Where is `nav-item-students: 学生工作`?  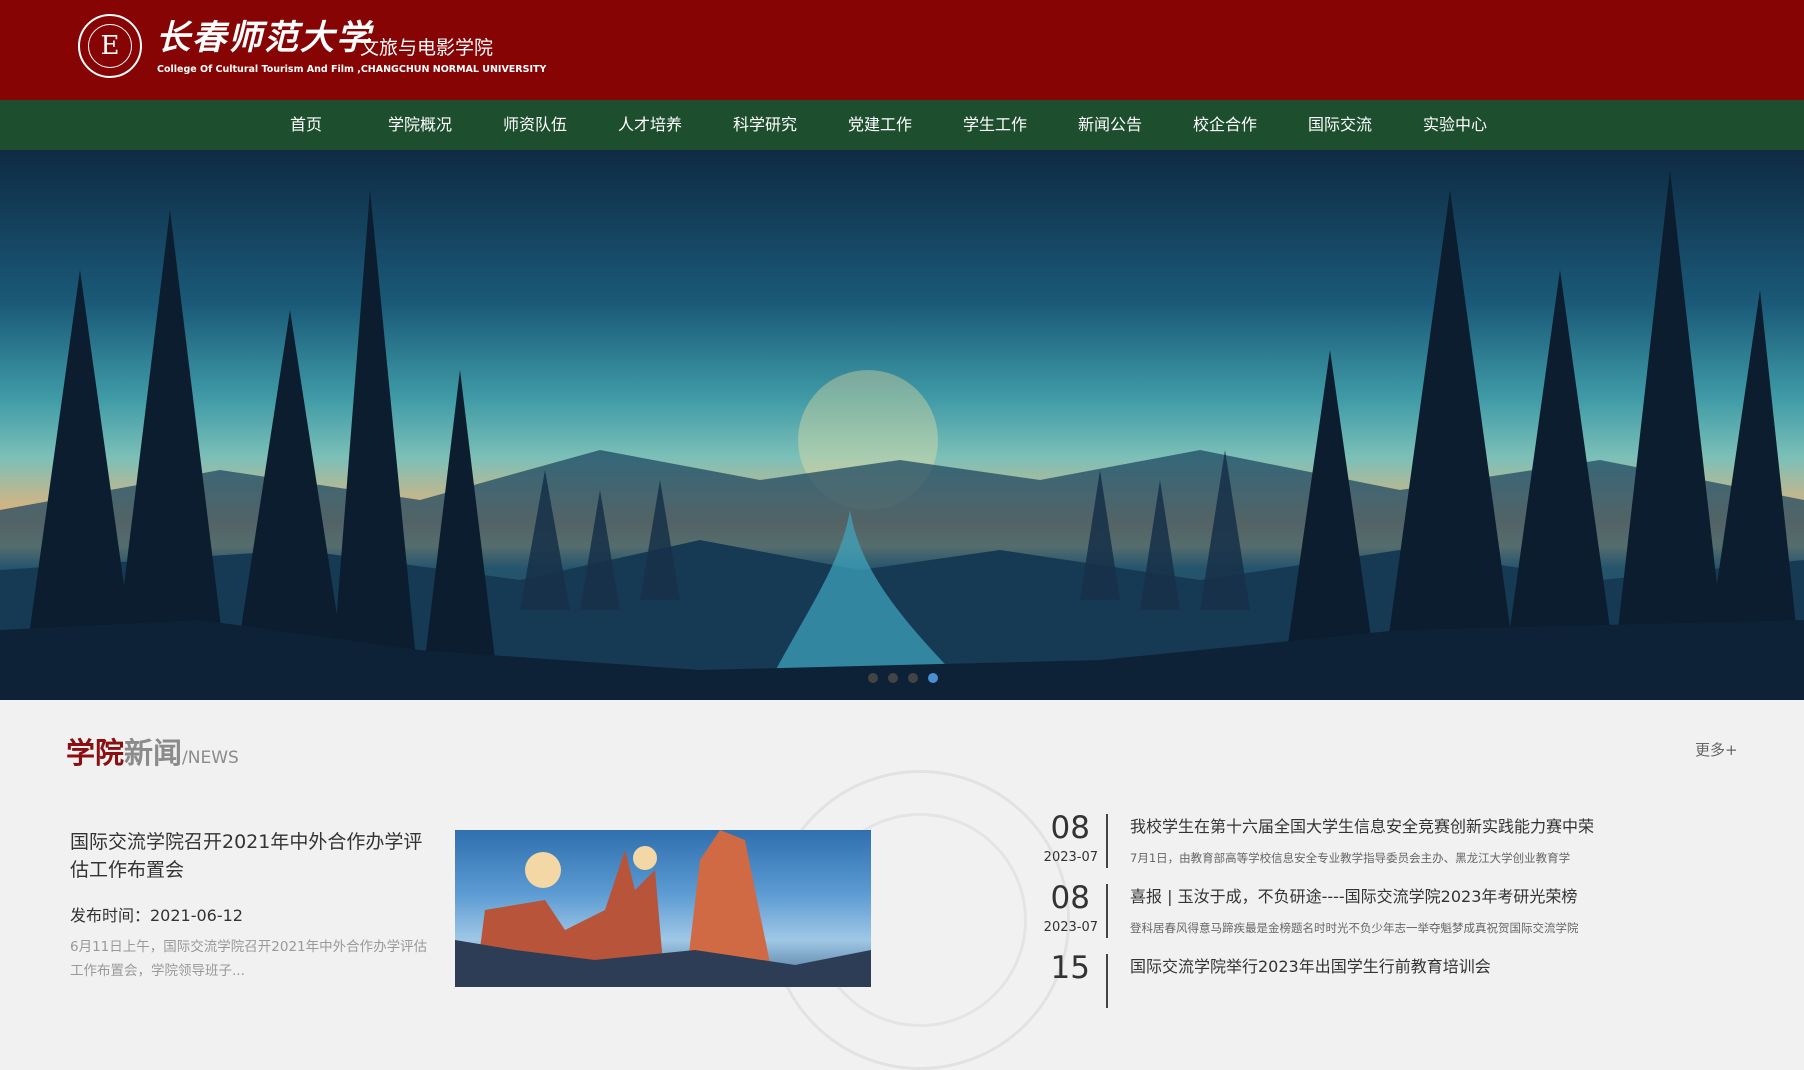
nav-item-students: 学生工作 is located at coordinates (995, 125).